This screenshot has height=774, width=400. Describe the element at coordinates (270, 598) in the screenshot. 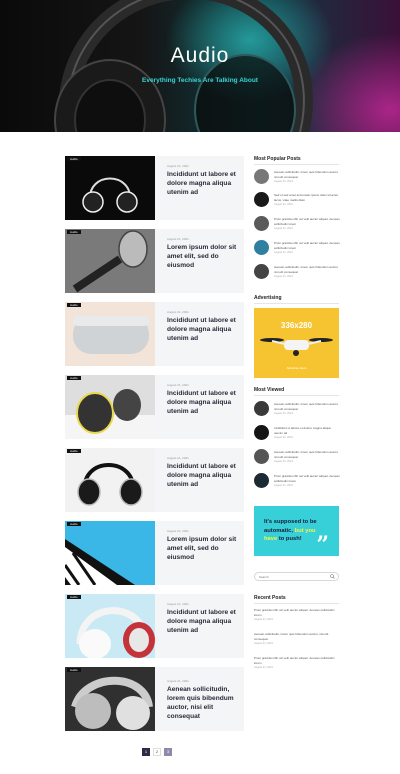

I see `recent-heading: Recent Posts` at that location.